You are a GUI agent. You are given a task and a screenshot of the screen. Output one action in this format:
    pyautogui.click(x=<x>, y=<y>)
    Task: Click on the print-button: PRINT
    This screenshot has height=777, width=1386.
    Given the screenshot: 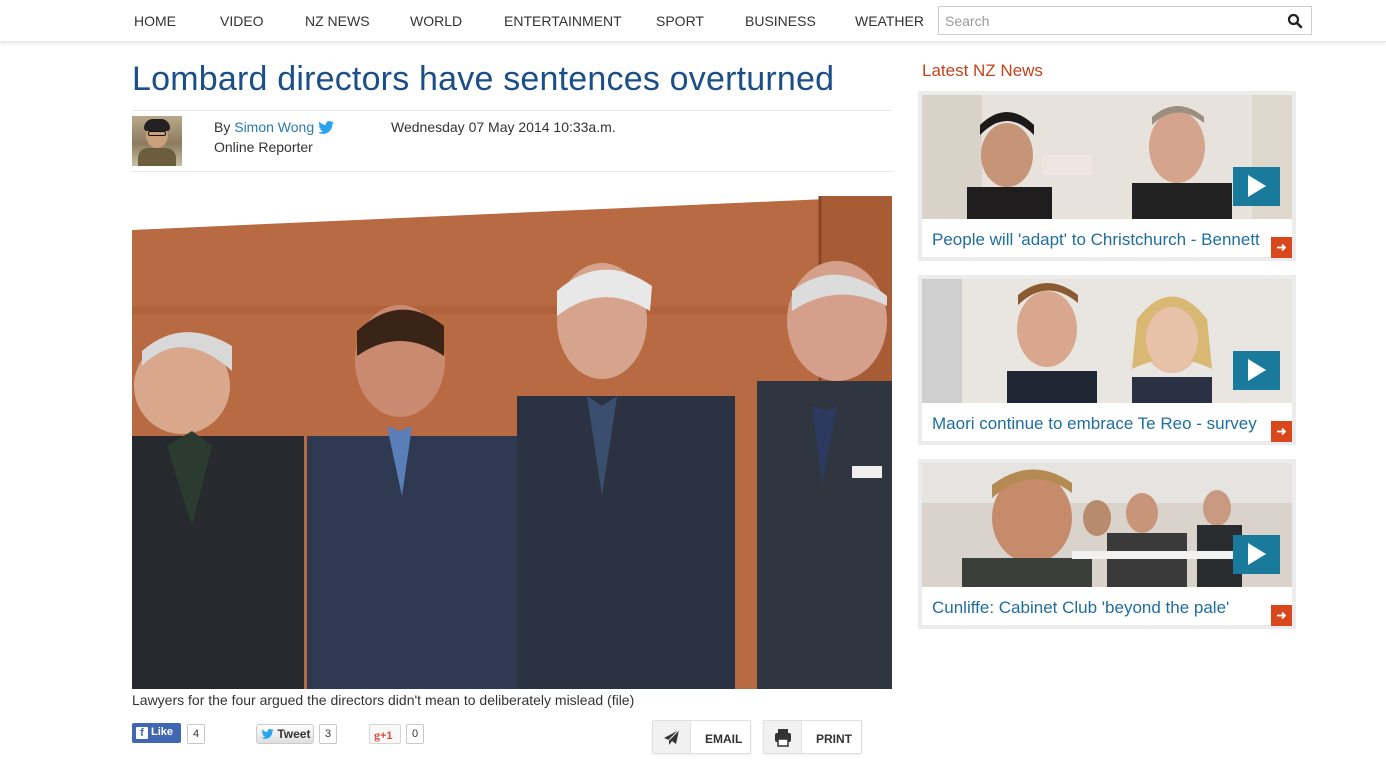 What is the action you would take?
    pyautogui.click(x=812, y=737)
    